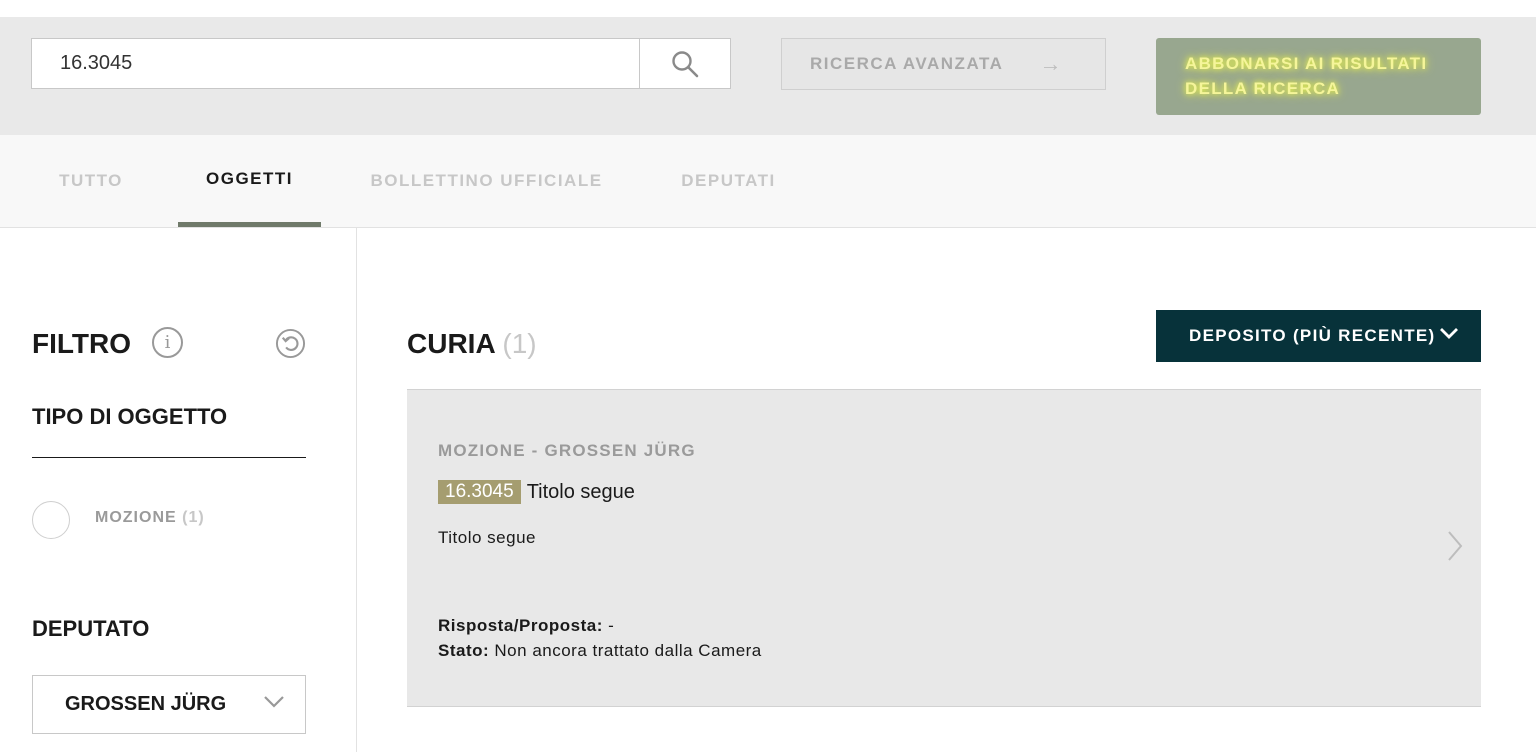  I want to click on search-button, so click(685, 63).